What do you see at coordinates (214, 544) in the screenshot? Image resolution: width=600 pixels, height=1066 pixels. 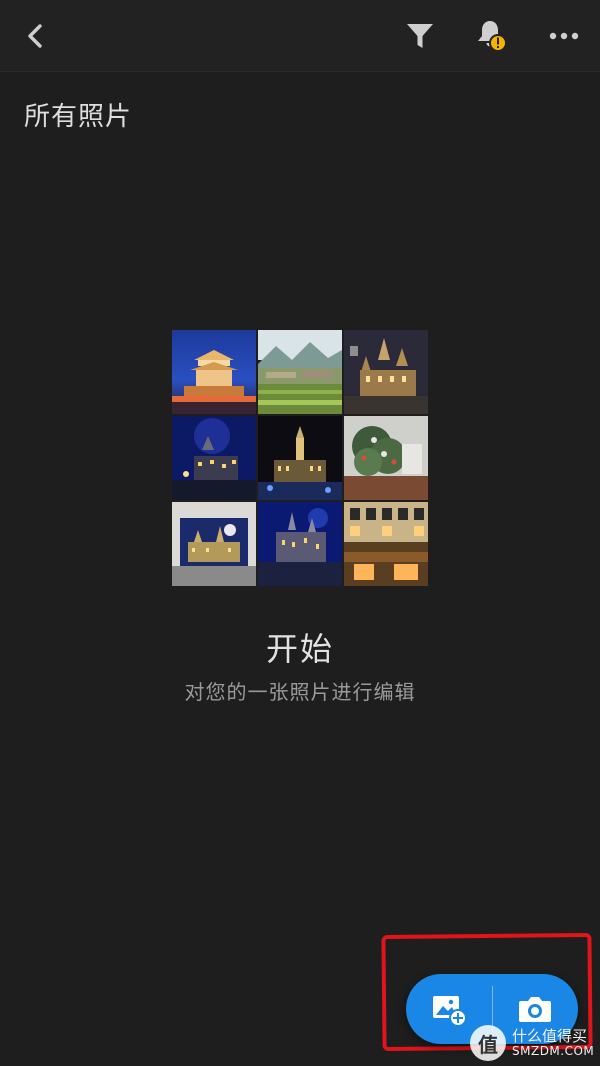 I see `lego-castle-photo` at bounding box center [214, 544].